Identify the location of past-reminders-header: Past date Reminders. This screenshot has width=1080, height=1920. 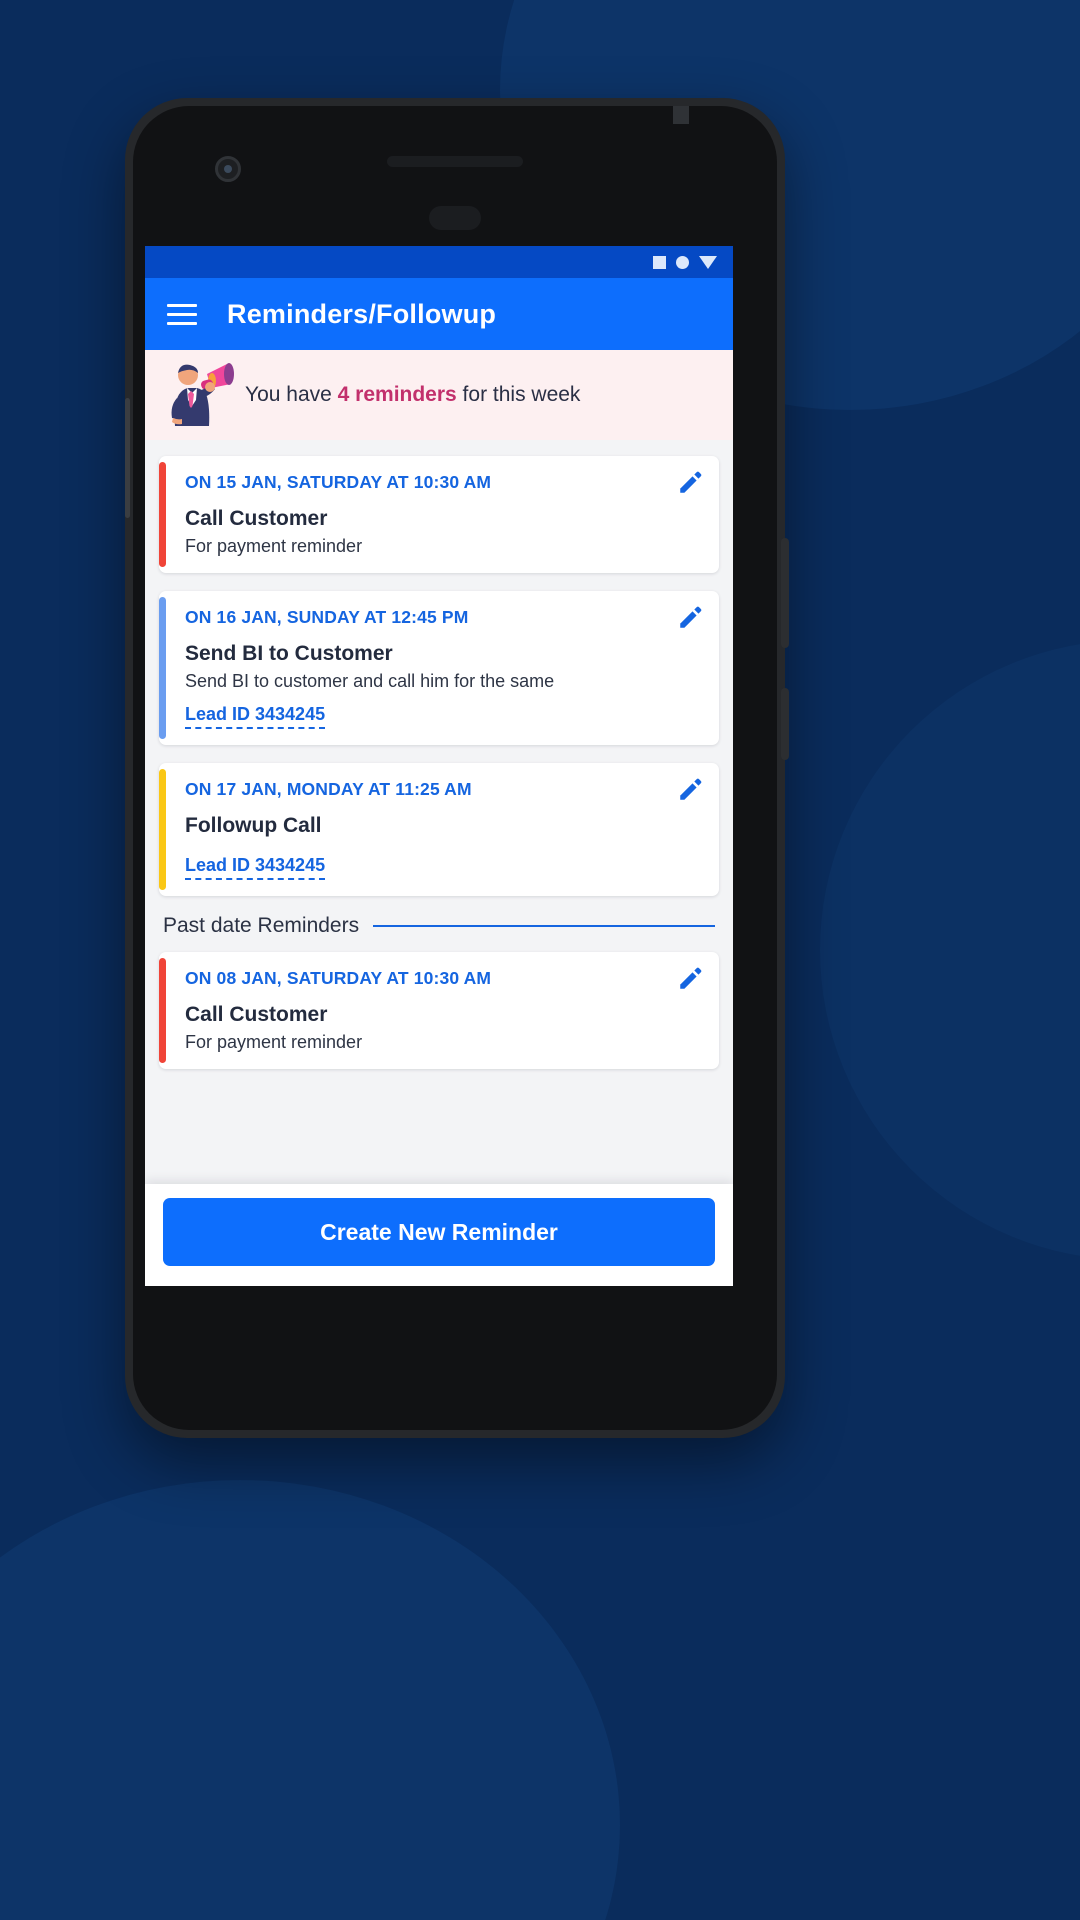
(439, 926).